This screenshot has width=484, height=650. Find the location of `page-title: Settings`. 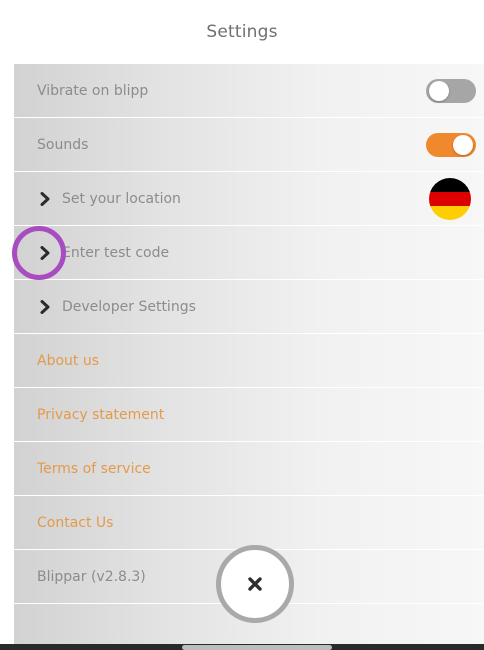

page-title: Settings is located at coordinates (242, 32).